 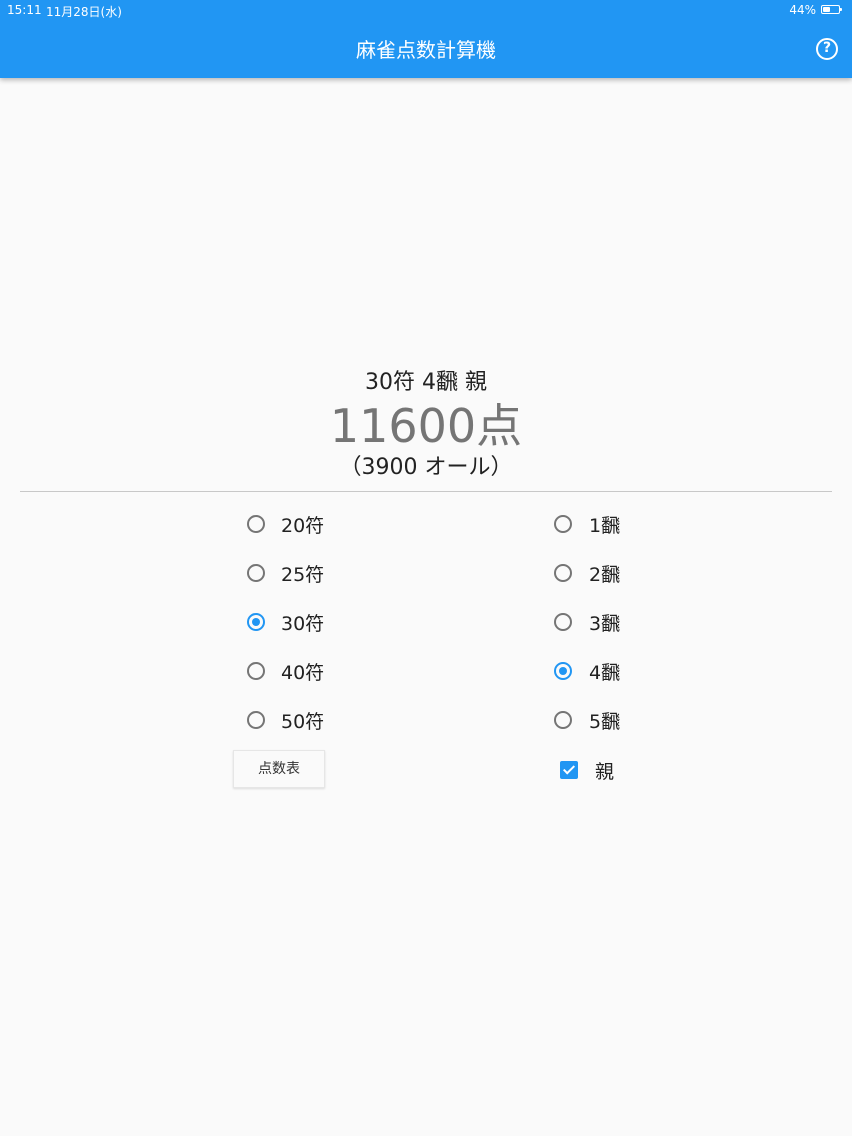 What do you see at coordinates (569, 770) in the screenshot?
I see `checkbox-checked-icon` at bounding box center [569, 770].